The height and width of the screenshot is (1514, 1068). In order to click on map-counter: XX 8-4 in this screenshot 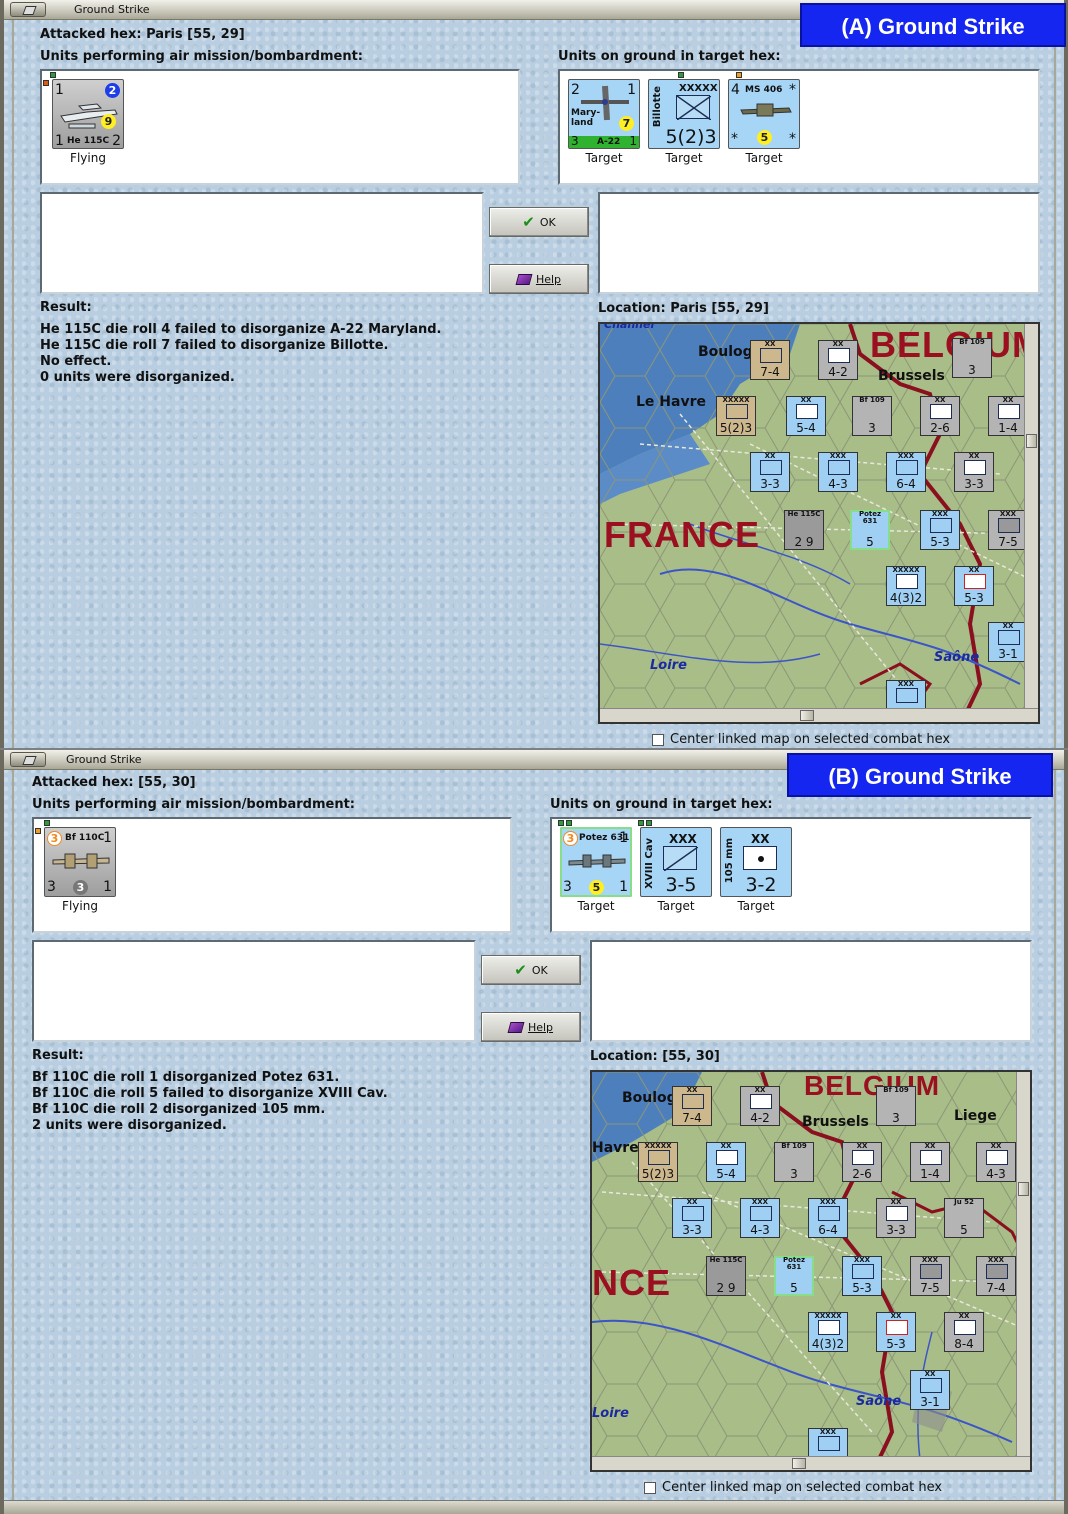, I will do `click(964, 1332)`.